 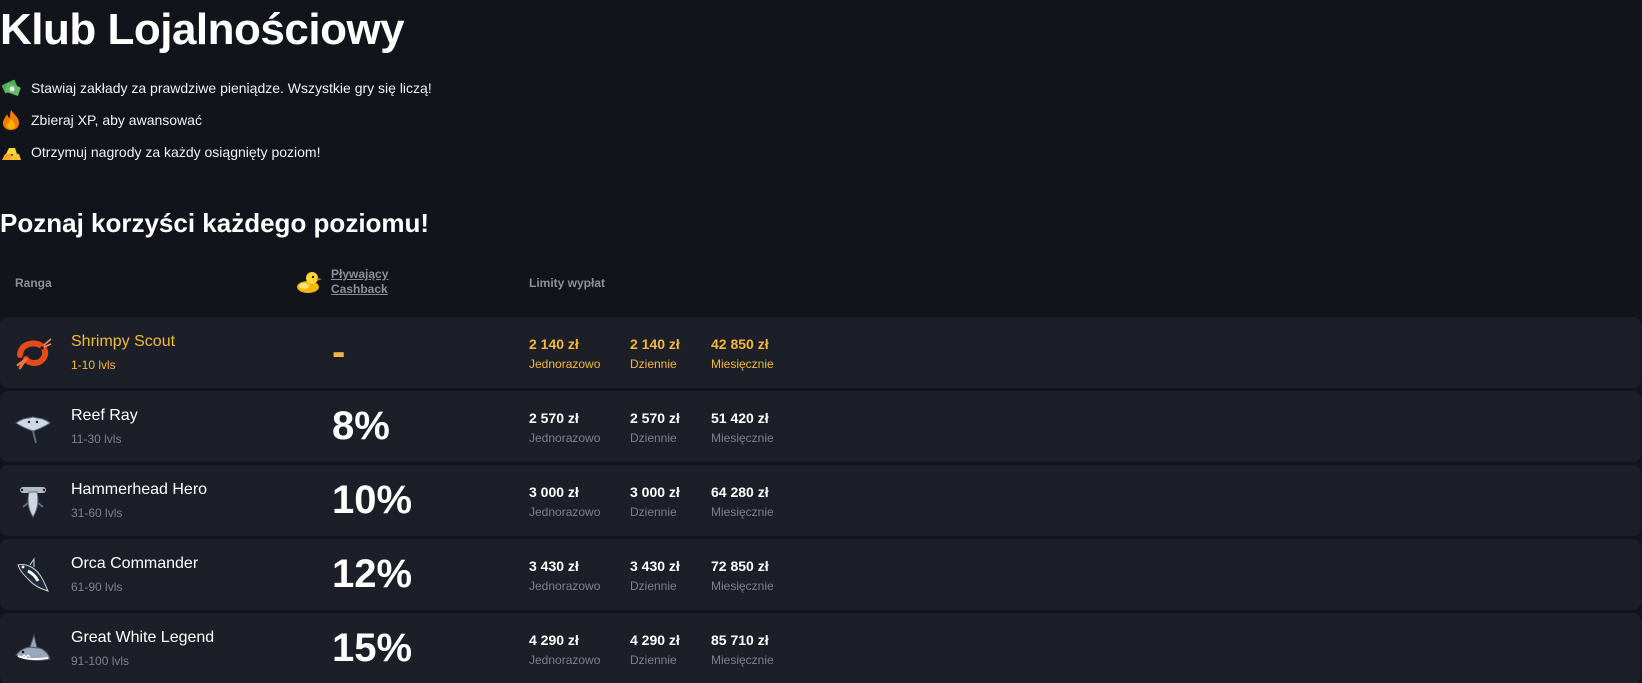 What do you see at coordinates (564, 427) in the screenshot?
I see `limit-single: 2 570 zł Jednorazowo` at bounding box center [564, 427].